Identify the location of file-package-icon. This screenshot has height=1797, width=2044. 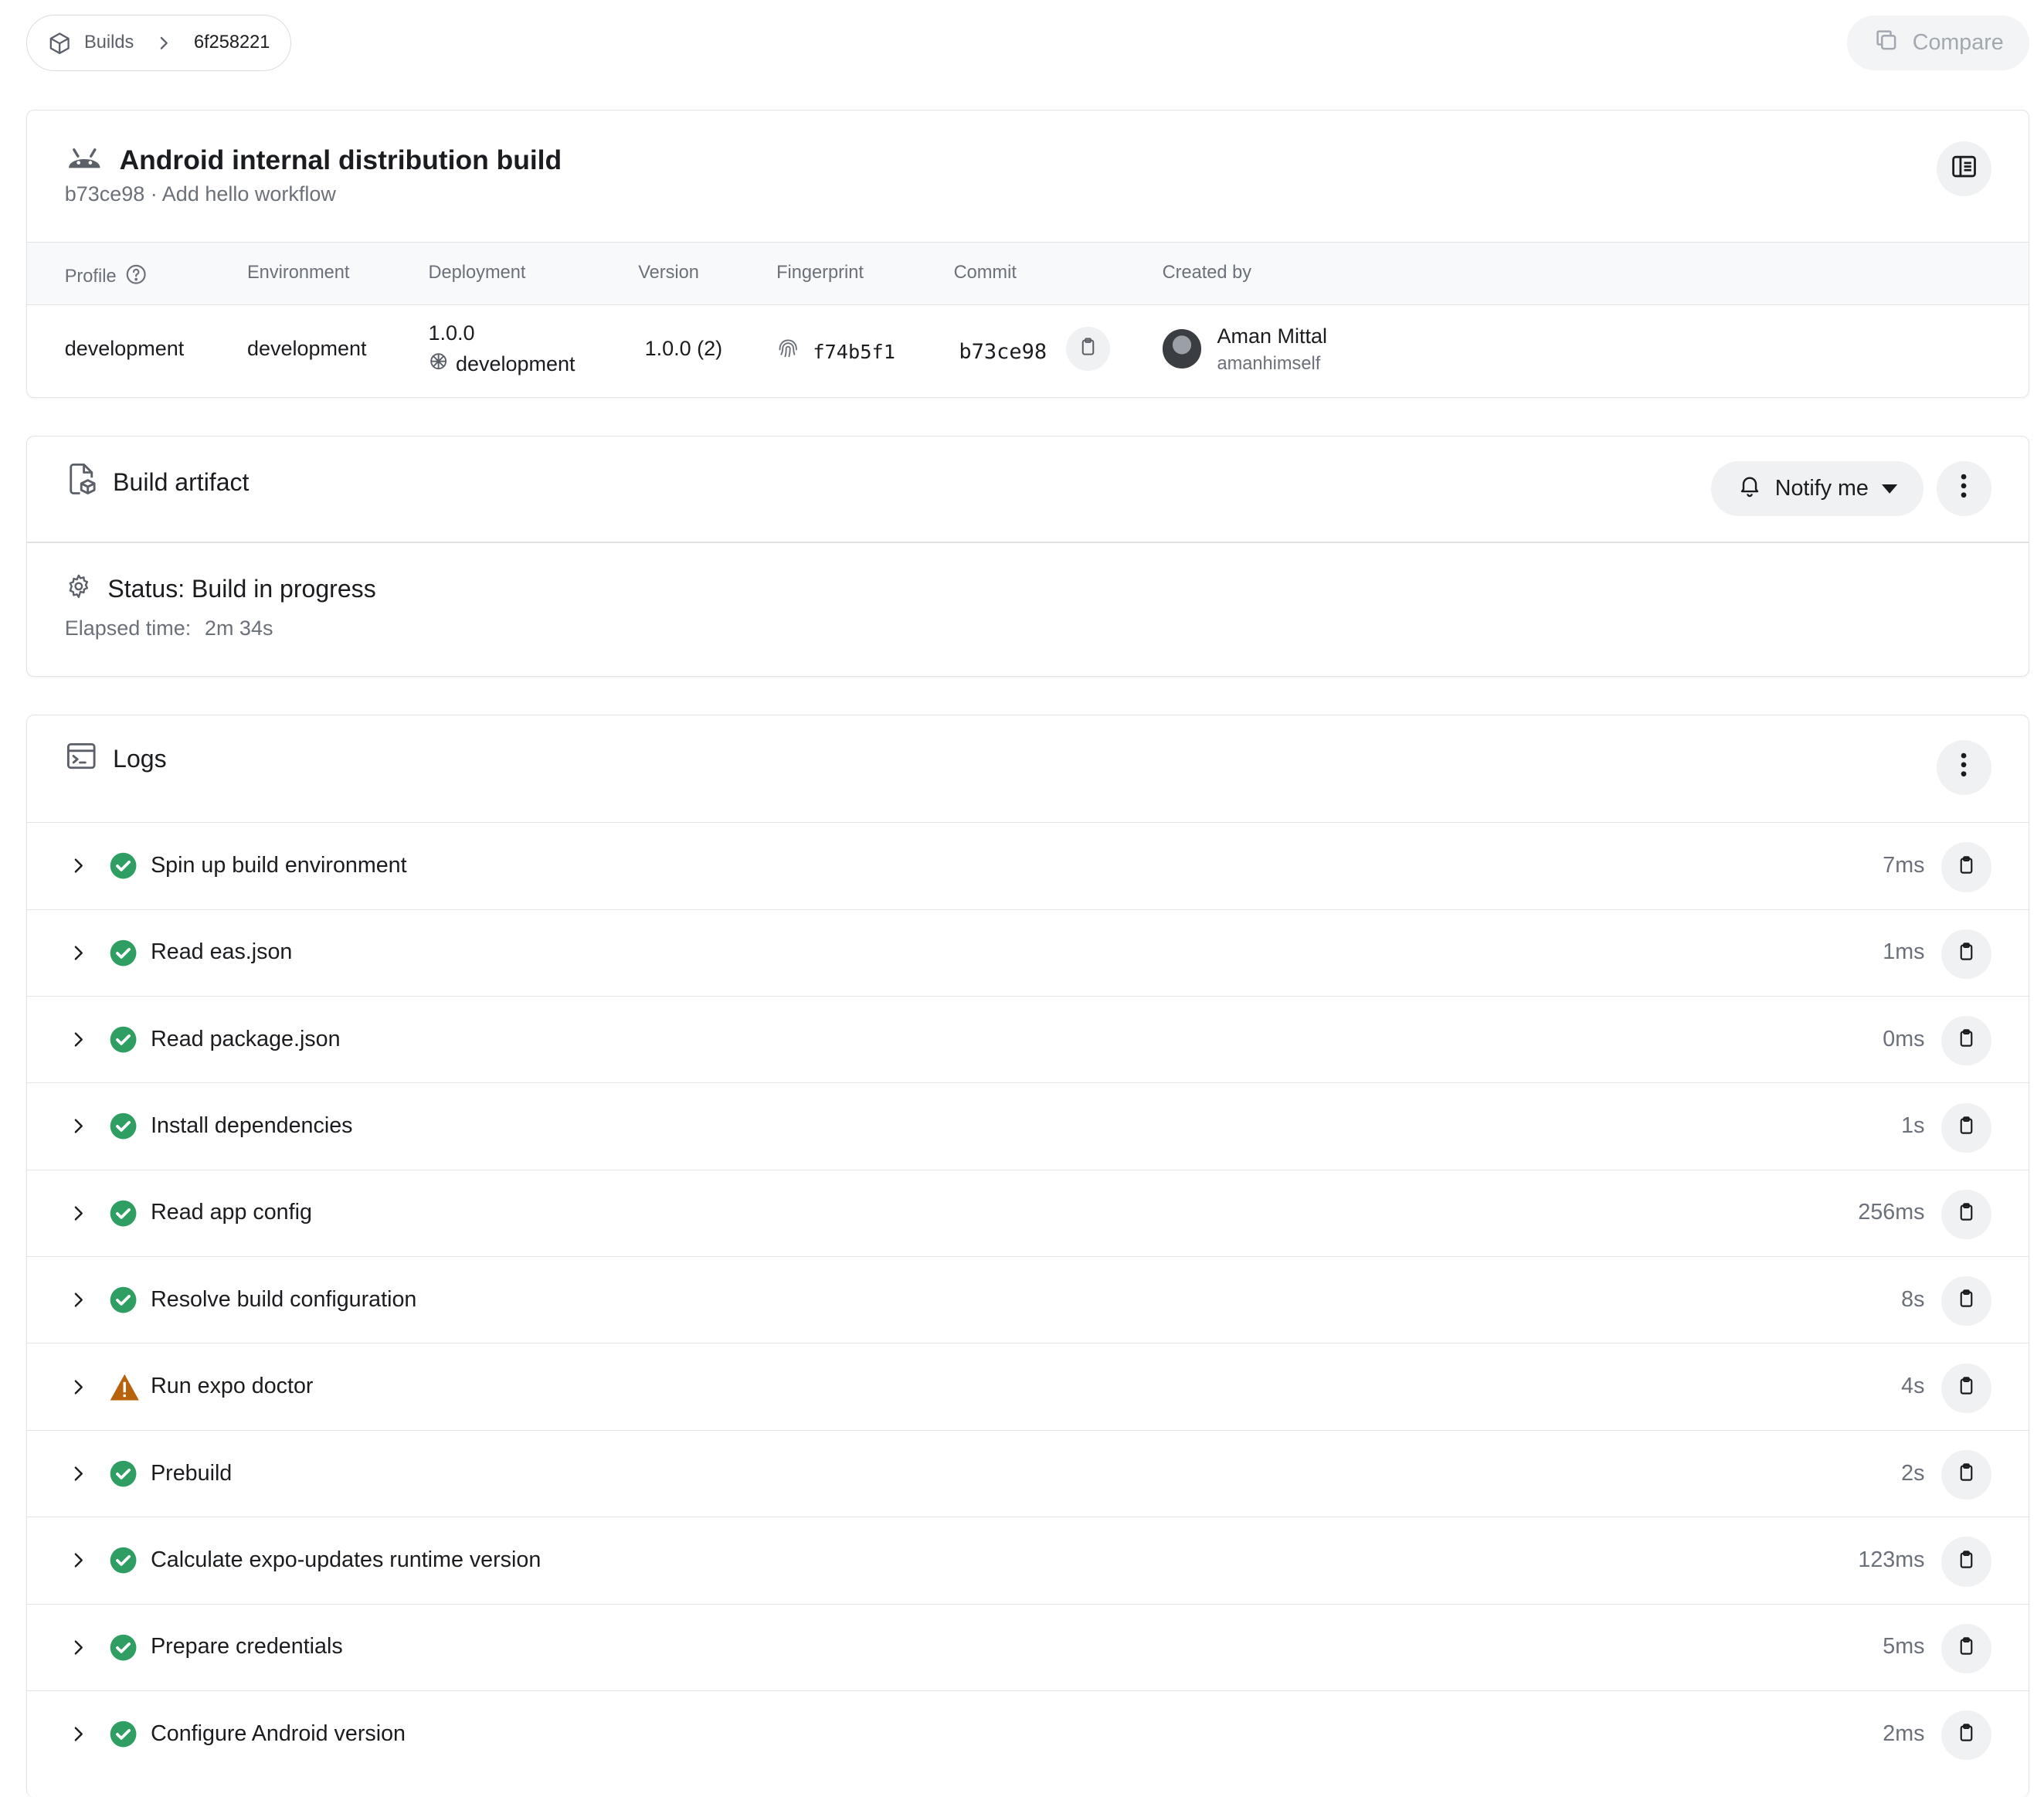
(81, 482).